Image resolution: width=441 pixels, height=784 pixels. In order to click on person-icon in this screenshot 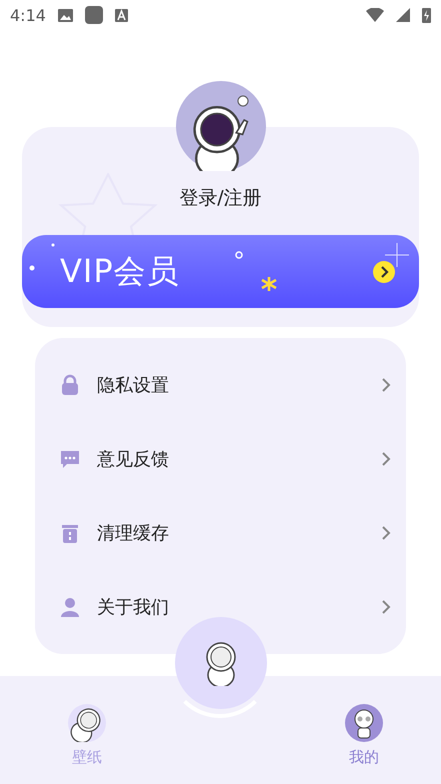, I will do `click(70, 607)`.